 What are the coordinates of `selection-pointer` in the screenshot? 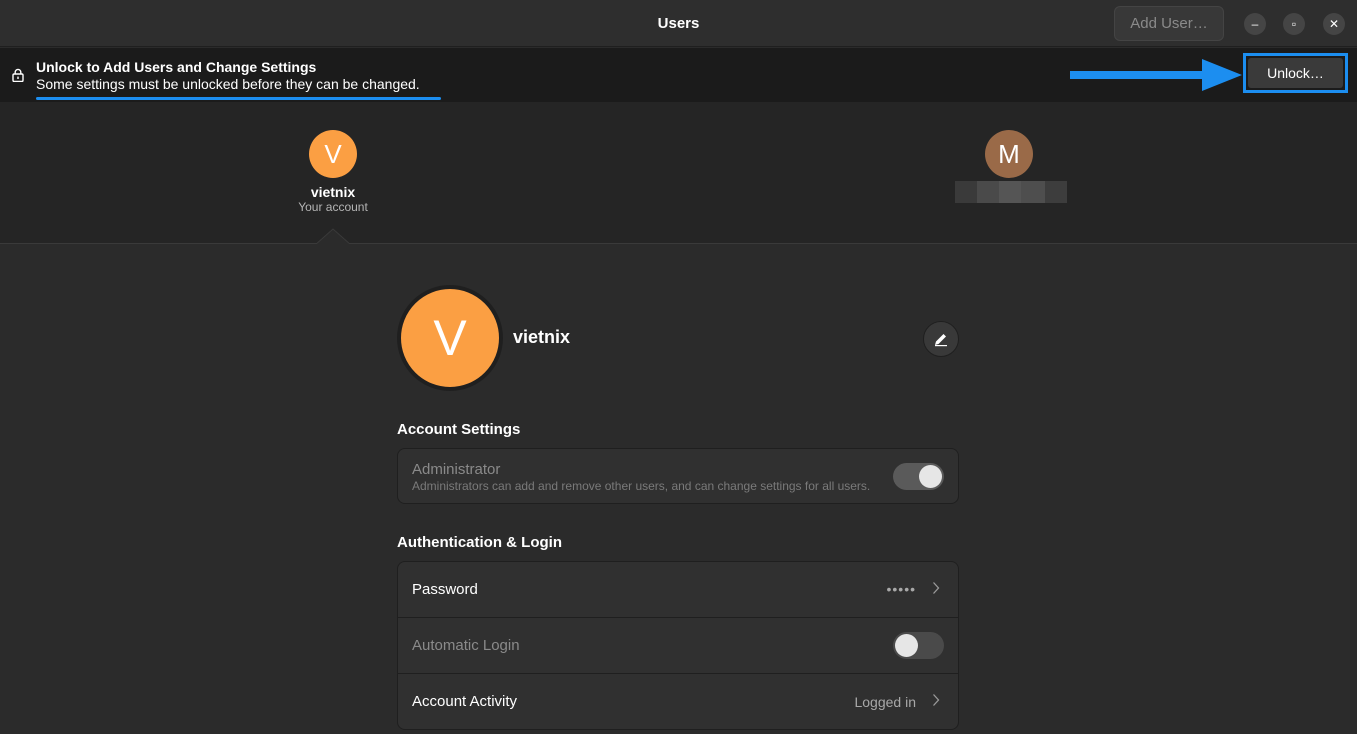 It's located at (333, 237).